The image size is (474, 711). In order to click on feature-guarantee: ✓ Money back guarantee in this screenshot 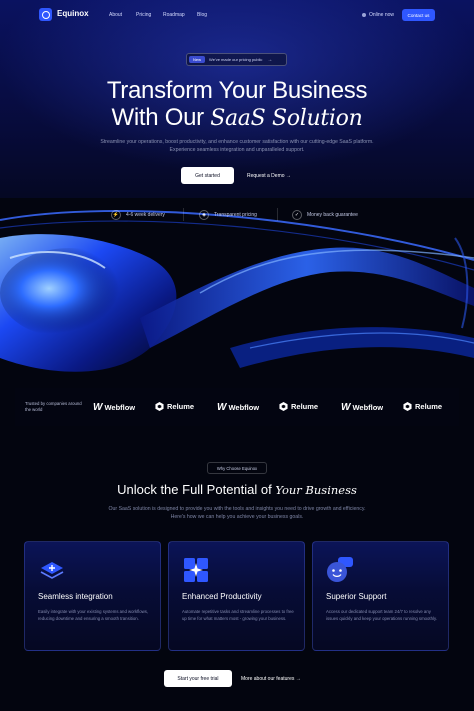, I will do `click(325, 215)`.